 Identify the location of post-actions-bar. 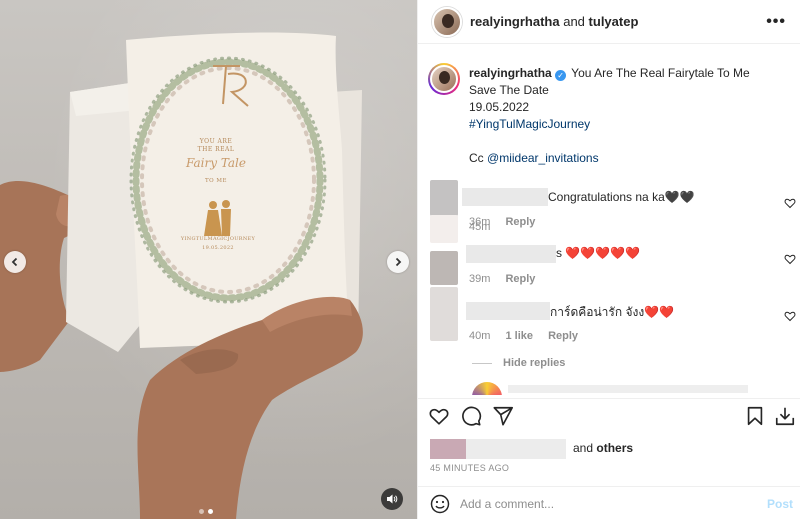
(609, 415).